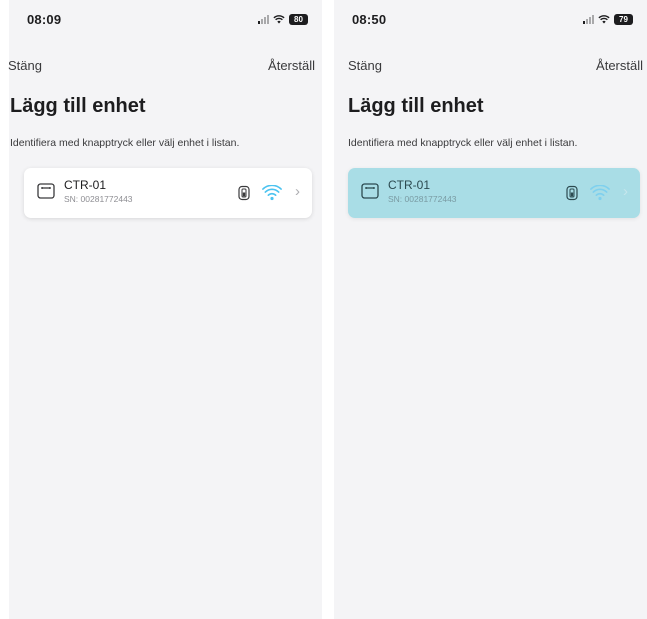 This screenshot has width=647, height=619. Describe the element at coordinates (494, 193) in the screenshot. I see `device-list-item-selected: CTR-01 SN: 00281772443 ›` at that location.